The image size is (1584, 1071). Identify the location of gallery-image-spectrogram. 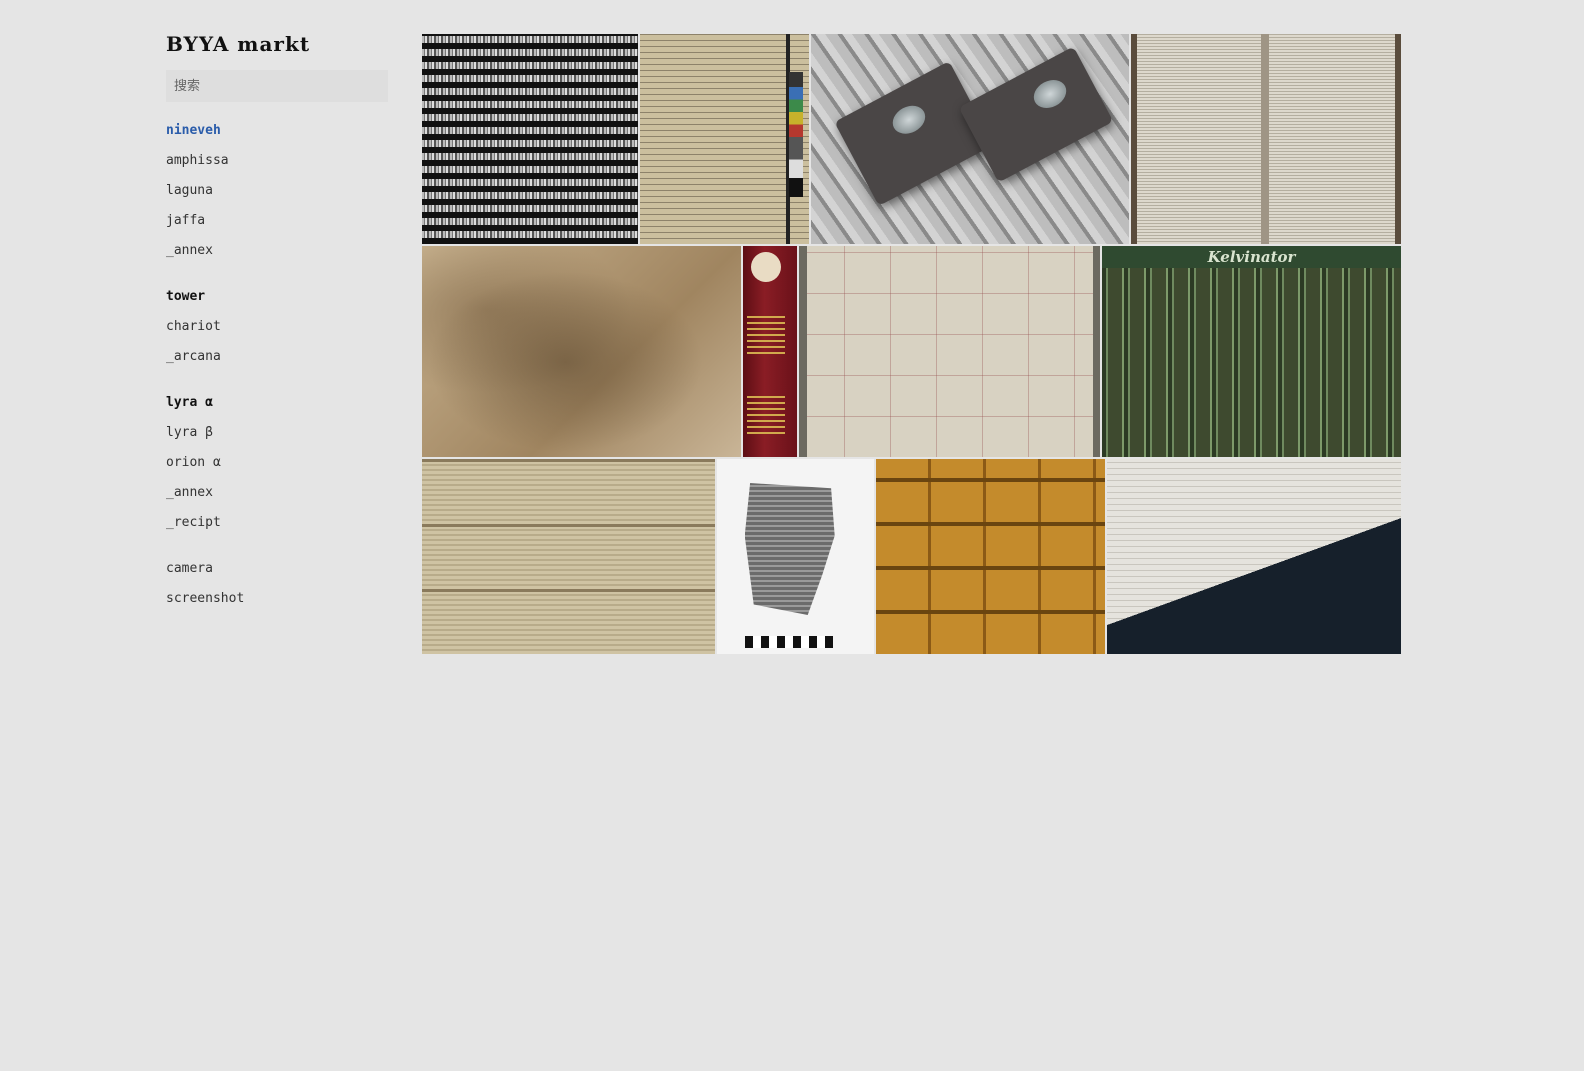
(530, 139).